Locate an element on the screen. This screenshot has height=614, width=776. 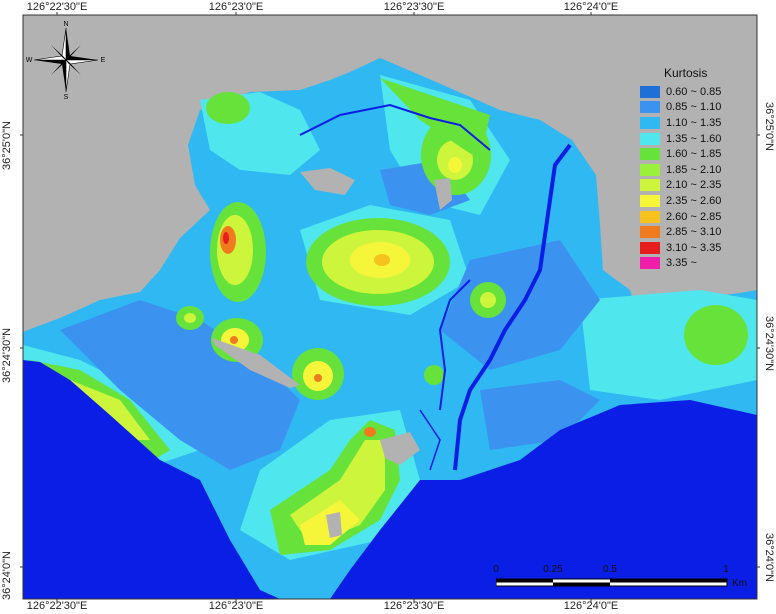
legend-item: 0.60 ~ 0.85 is located at coordinates (688, 92).